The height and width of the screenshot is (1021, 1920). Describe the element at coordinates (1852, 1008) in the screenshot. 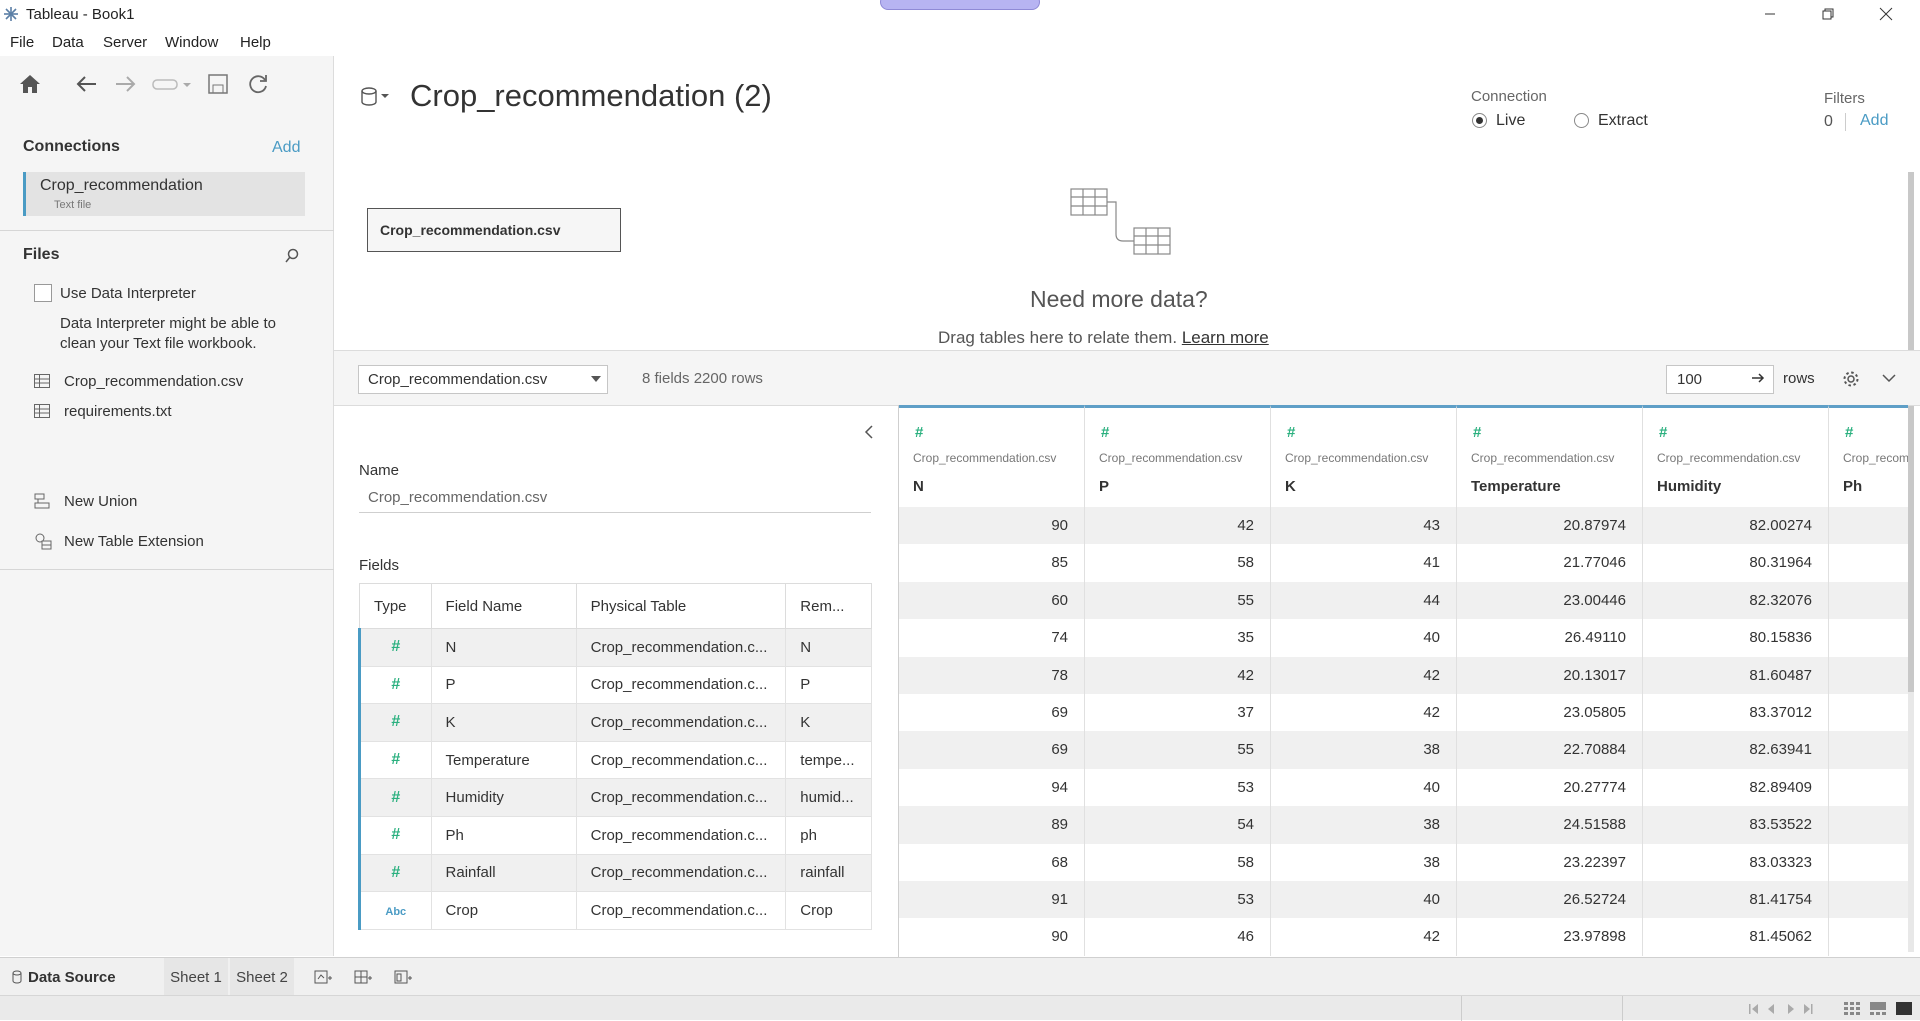

I see `grid-view-icon` at that location.